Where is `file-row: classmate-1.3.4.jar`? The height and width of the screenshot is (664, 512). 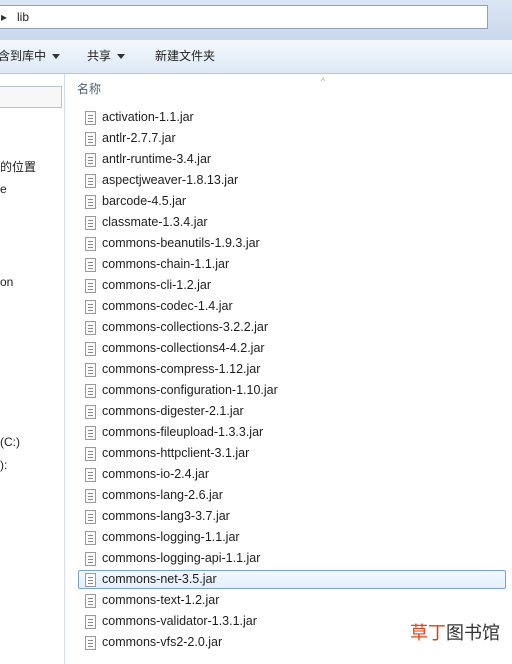
file-row: classmate-1.3.4.jar is located at coordinates (292, 223).